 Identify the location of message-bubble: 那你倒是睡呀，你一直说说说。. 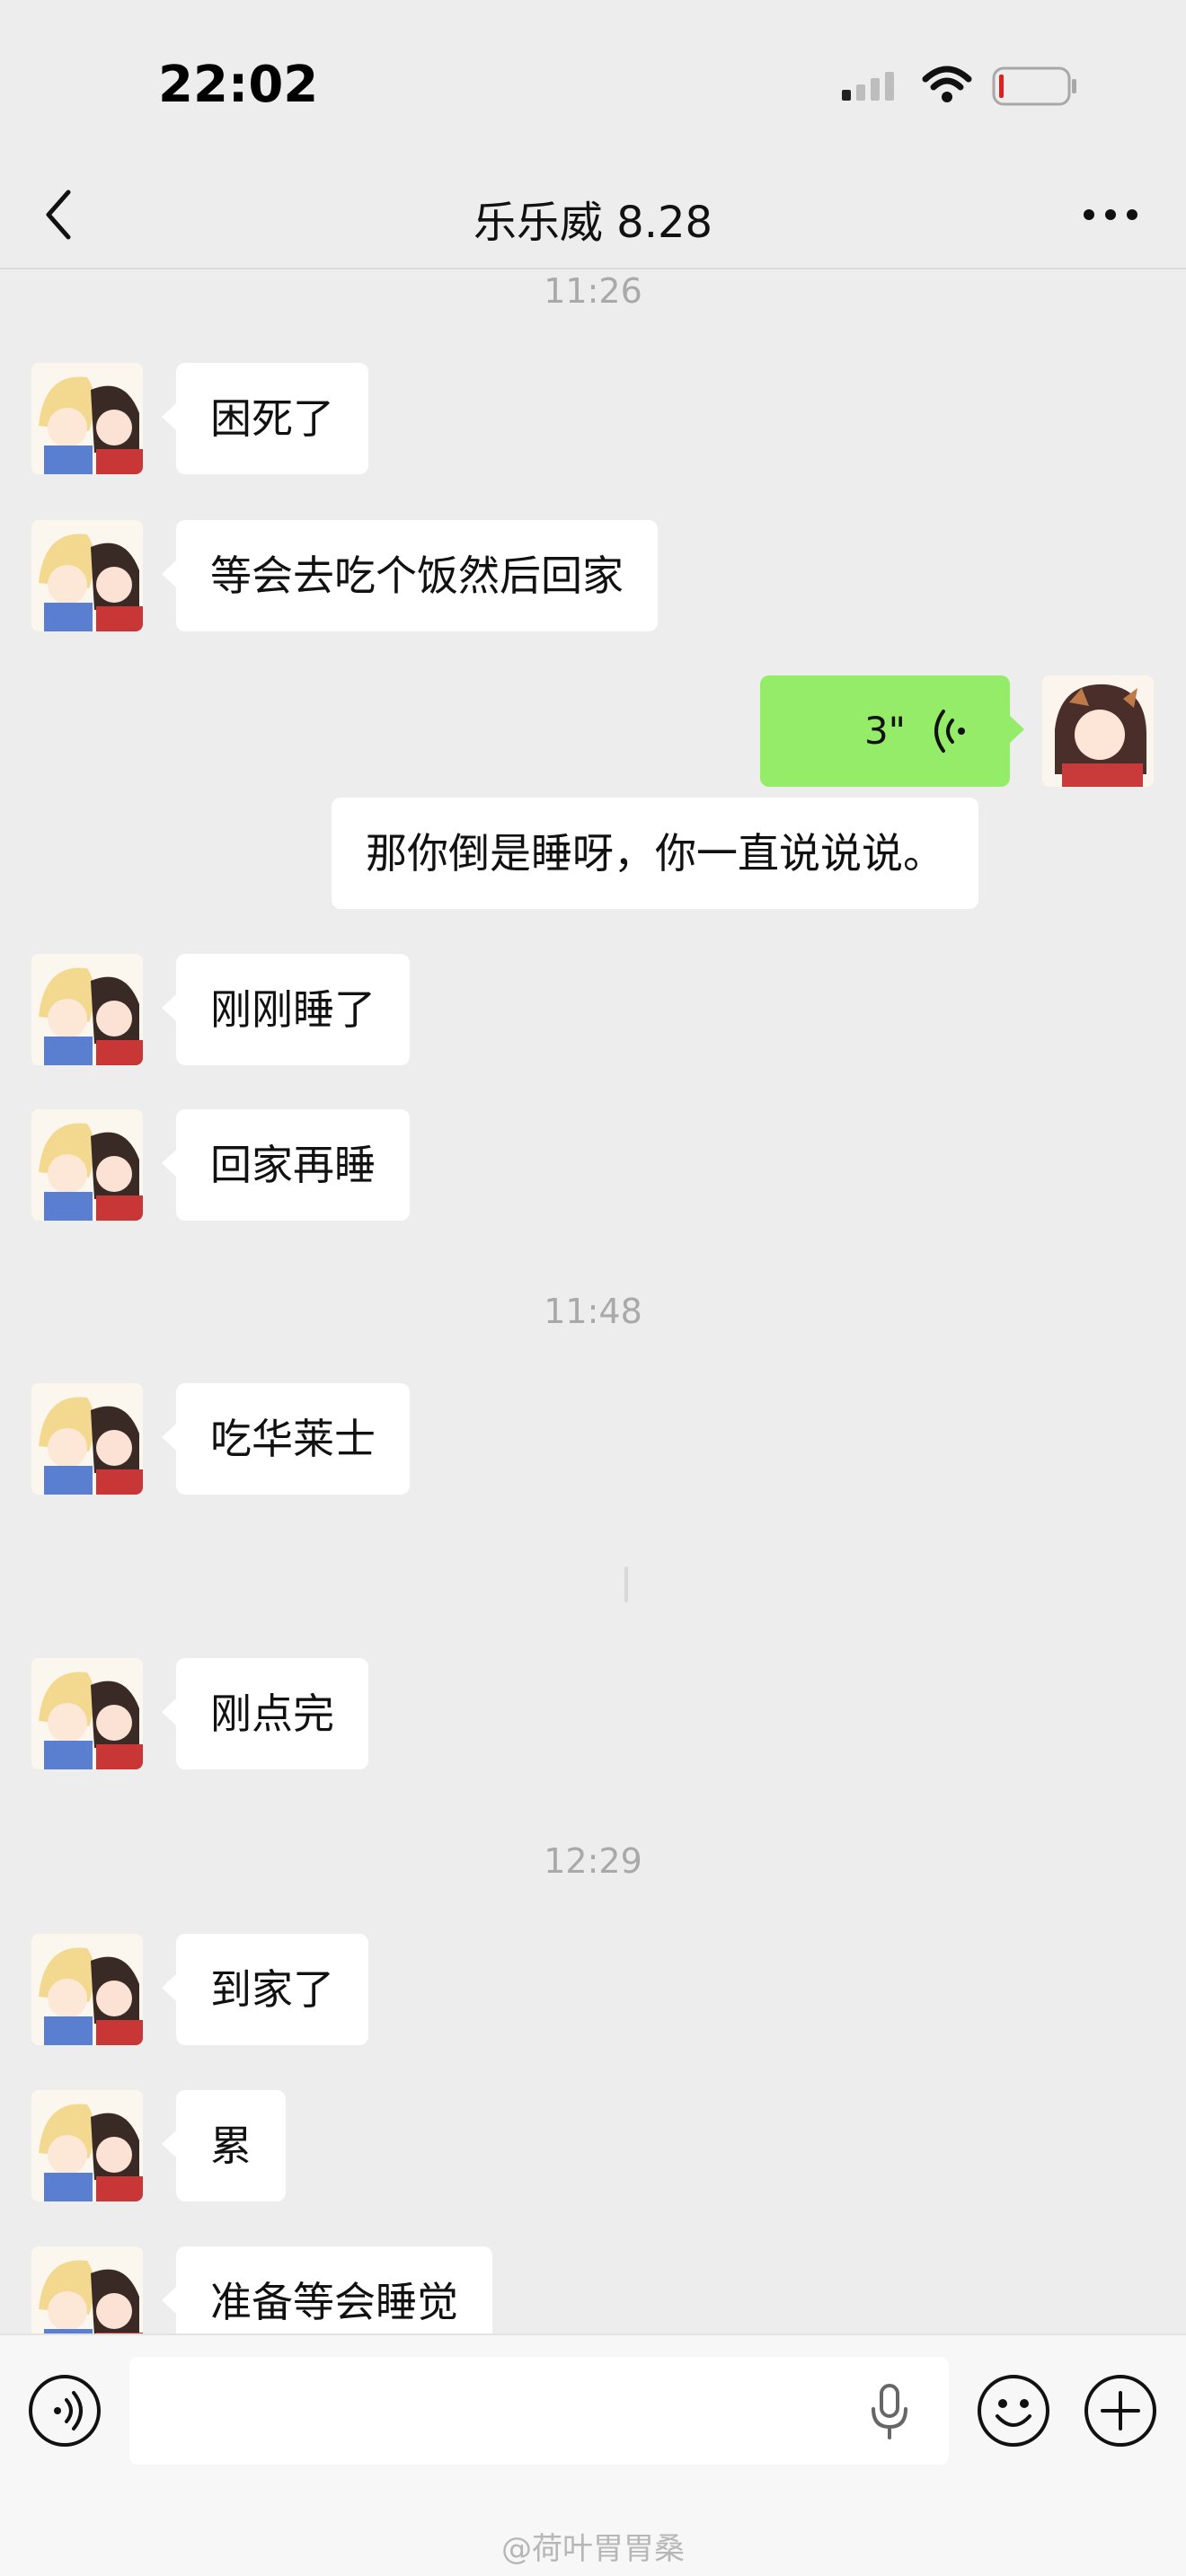
(655, 853).